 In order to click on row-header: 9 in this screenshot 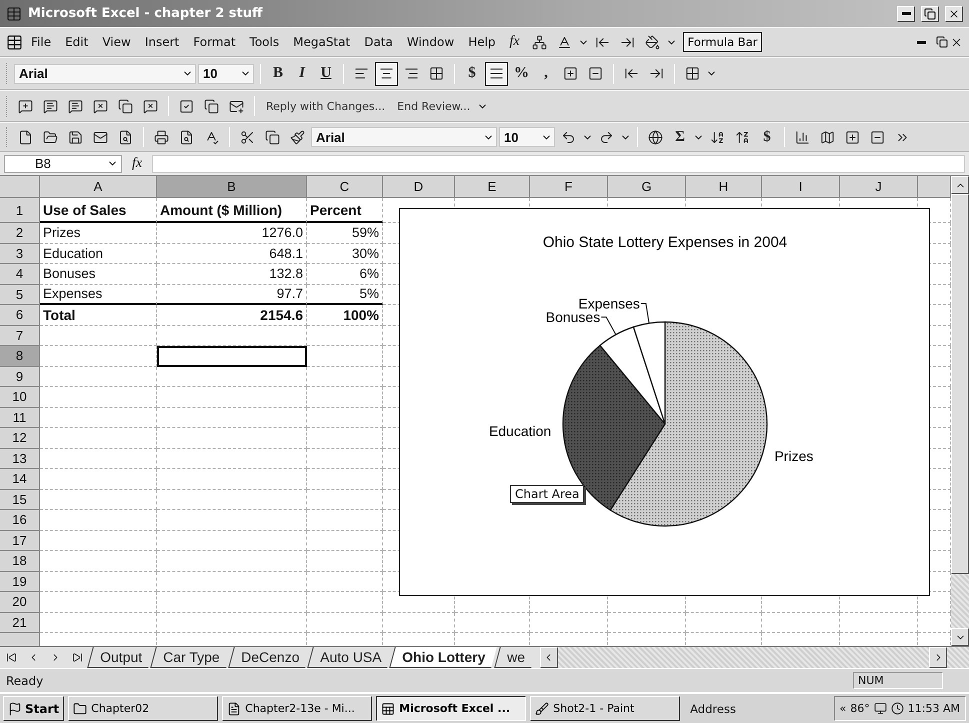, I will do `click(20, 376)`.